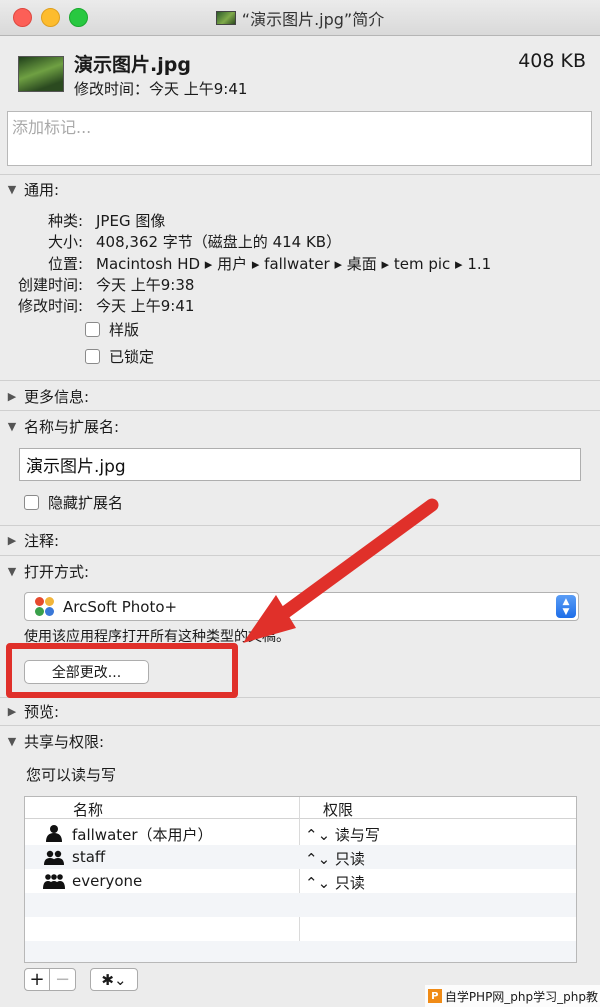 The width and height of the screenshot is (600, 1007). I want to click on section-comments: ▶ 注释:, so click(300, 540).